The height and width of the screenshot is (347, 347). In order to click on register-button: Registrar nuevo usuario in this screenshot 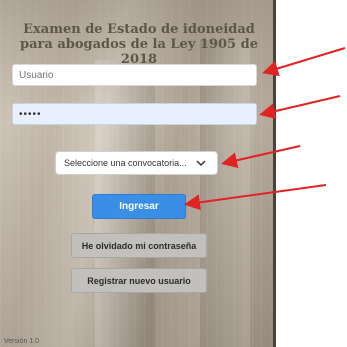, I will do `click(139, 280)`.